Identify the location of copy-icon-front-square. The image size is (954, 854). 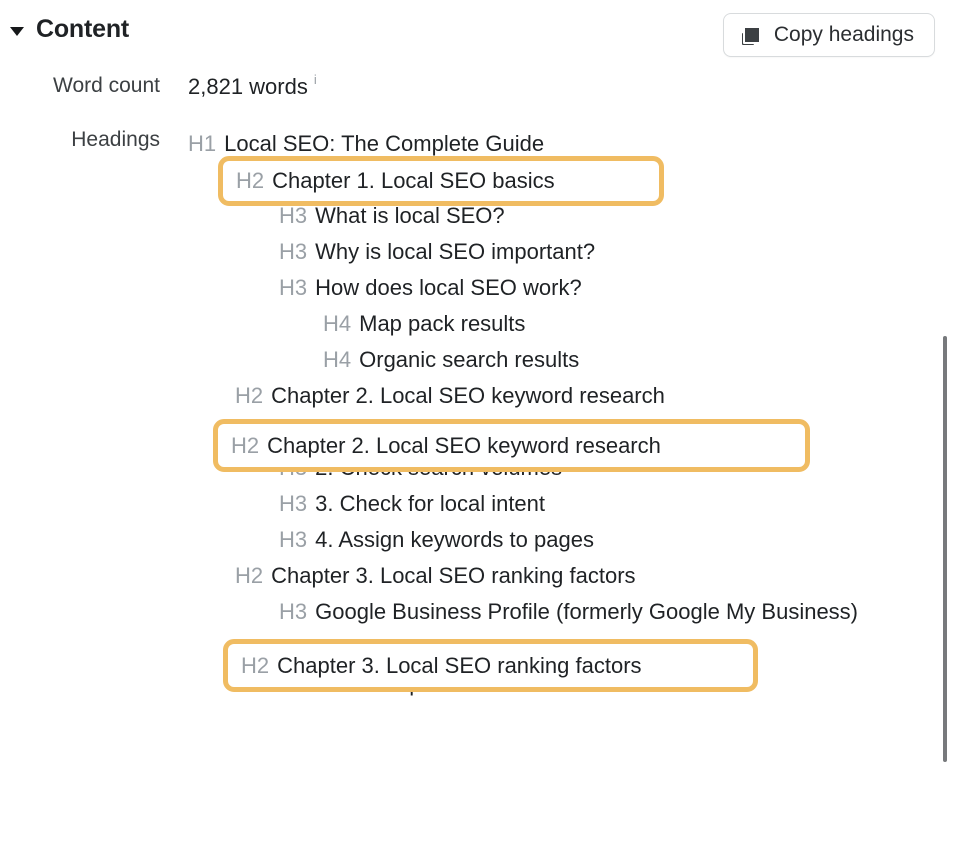
(751, 34).